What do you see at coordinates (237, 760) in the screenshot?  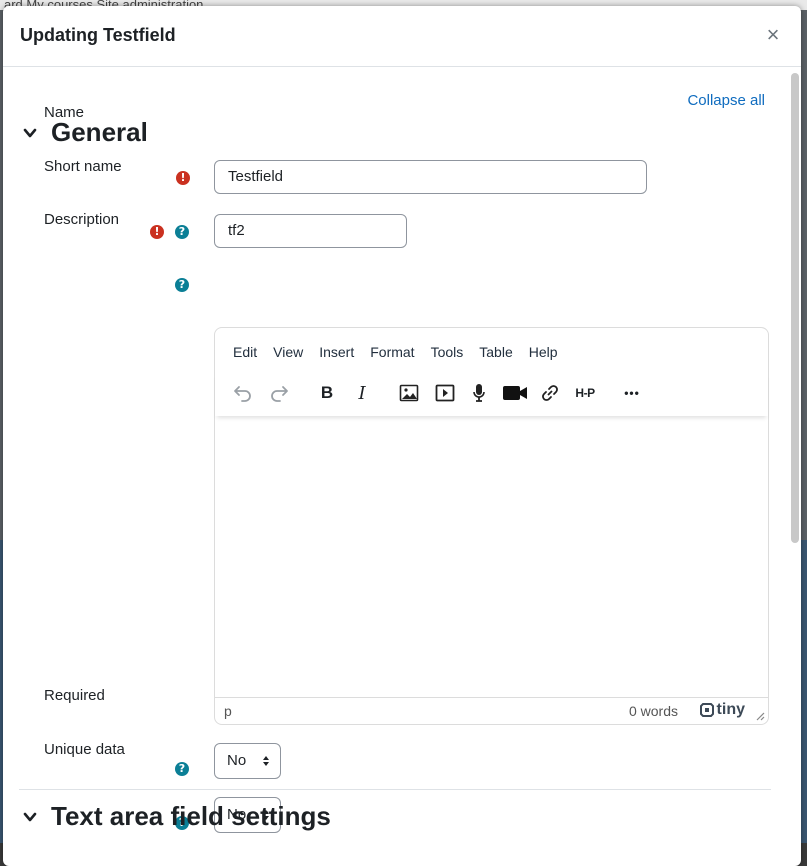 I see `required-select-value: No` at bounding box center [237, 760].